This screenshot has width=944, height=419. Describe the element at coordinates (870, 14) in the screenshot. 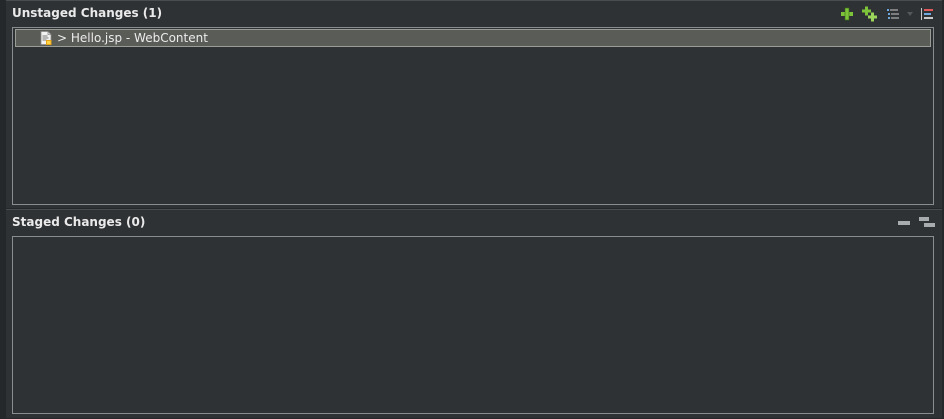

I see `add-all-icon` at that location.